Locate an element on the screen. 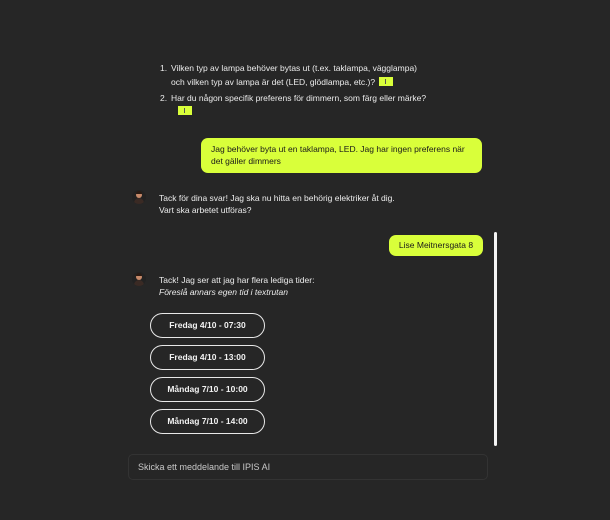  message-input is located at coordinates (308, 467).